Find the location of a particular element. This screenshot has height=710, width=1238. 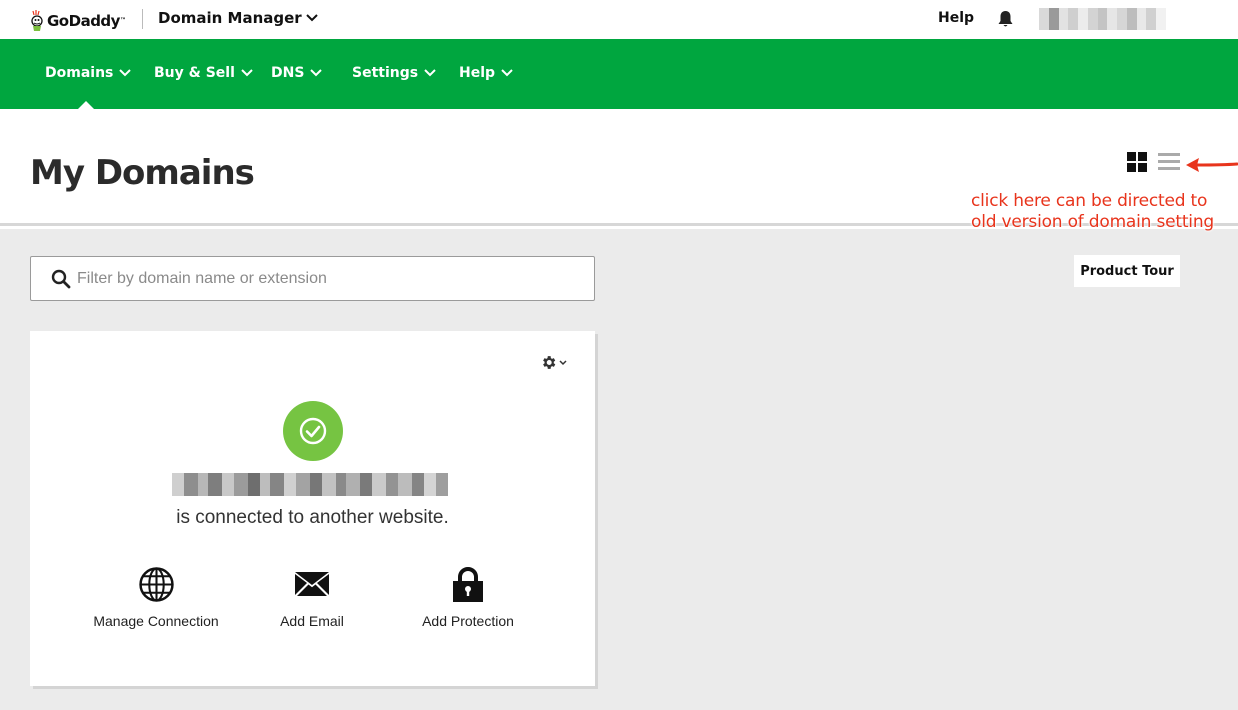

annotation-line-1: click here can be directed to is located at coordinates (1089, 201).